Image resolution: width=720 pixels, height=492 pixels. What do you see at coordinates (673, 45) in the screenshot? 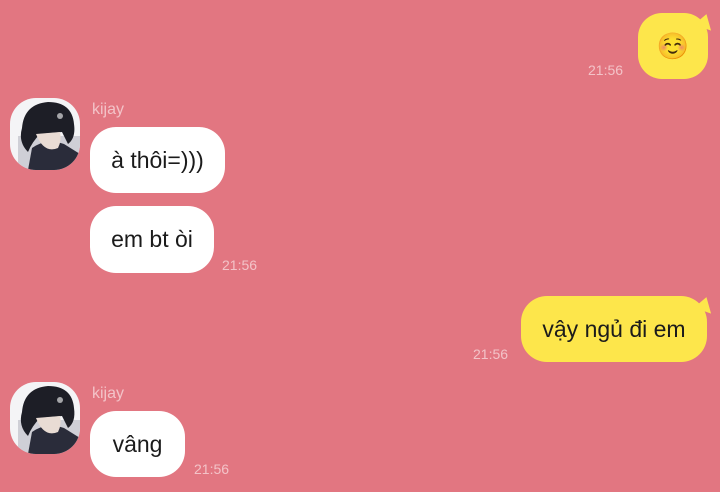
I see `message-text: ☺️` at bounding box center [673, 45].